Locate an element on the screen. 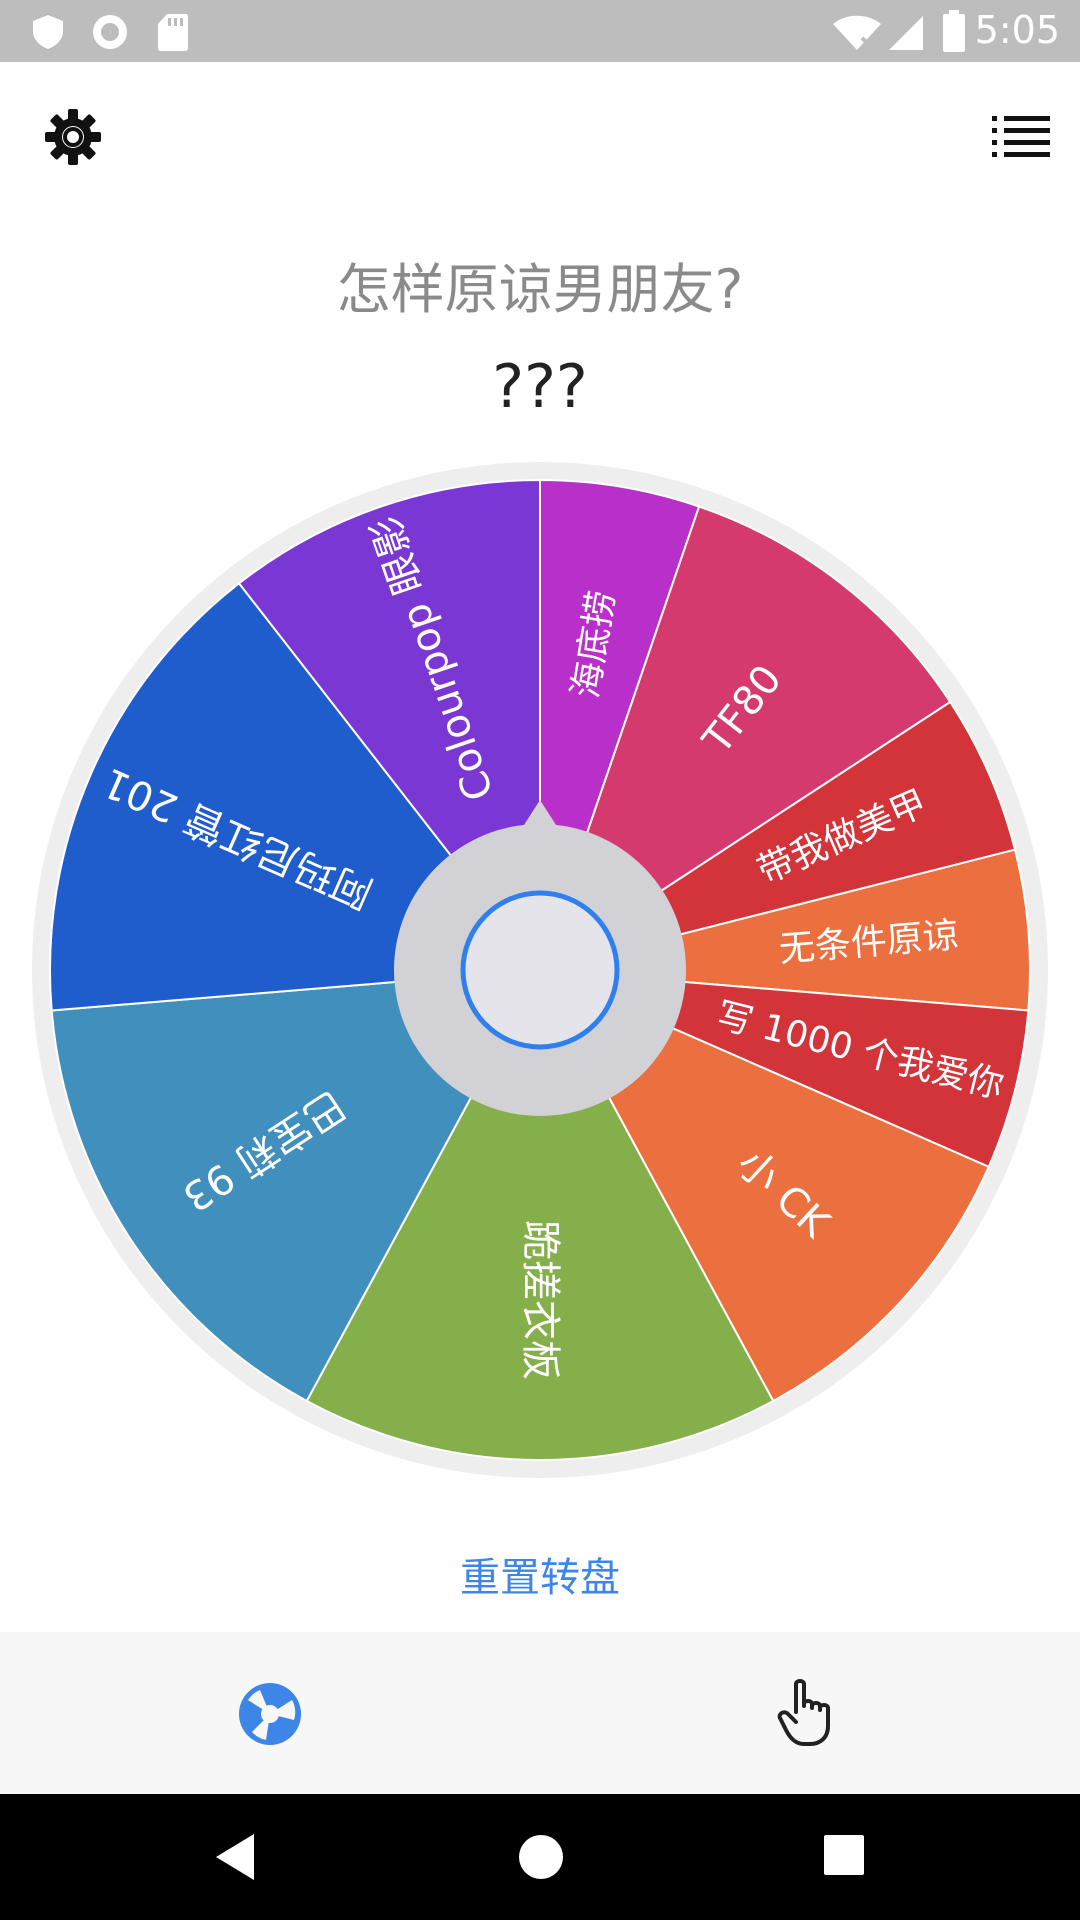 The height and width of the screenshot is (1920, 1080). signal-icon is located at coordinates (906, 33).